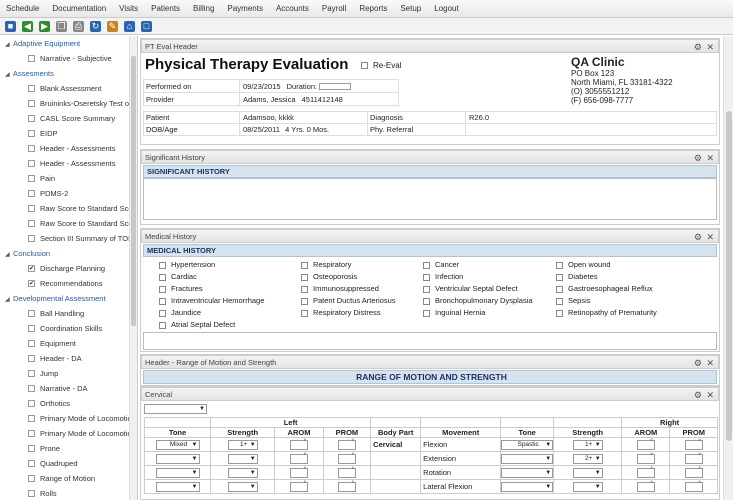 This screenshot has width=733, height=500. What do you see at coordinates (527, 444) in the screenshot?
I see `rom-right-tone-select: Spastic ▼` at bounding box center [527, 444].